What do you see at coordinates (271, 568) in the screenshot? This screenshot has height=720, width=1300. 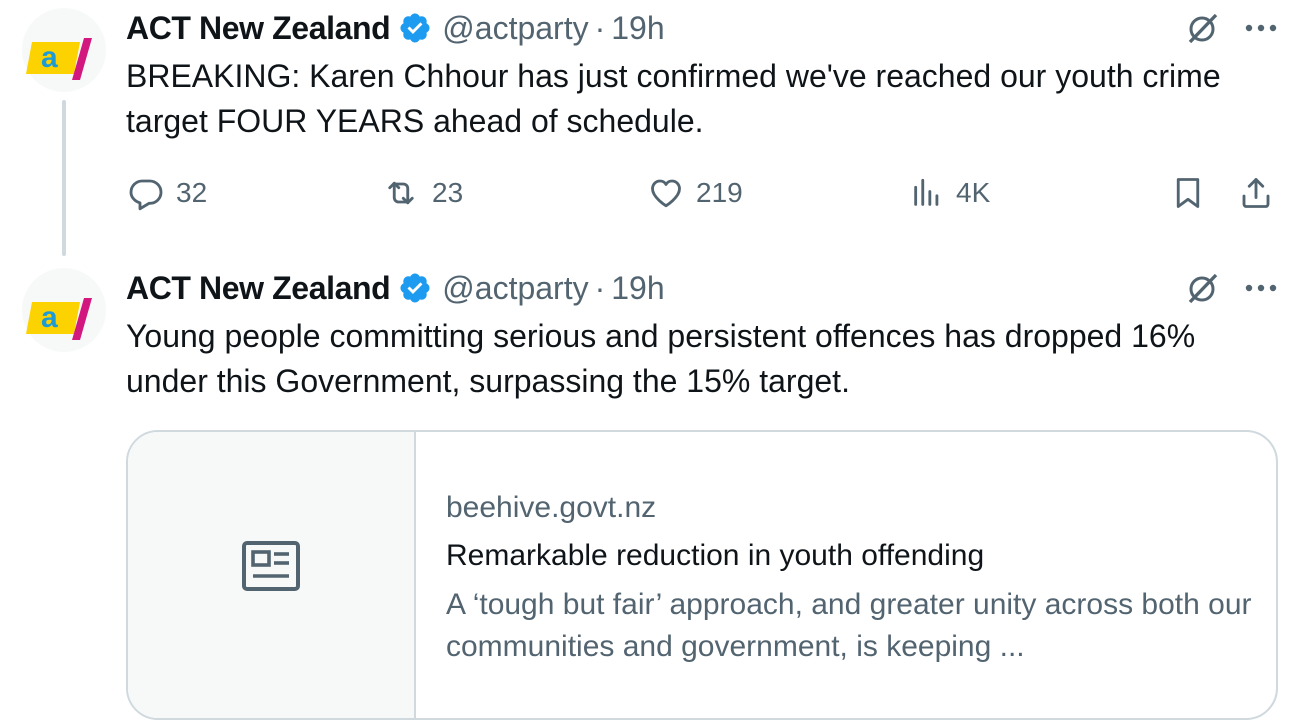 I see `article-icon` at bounding box center [271, 568].